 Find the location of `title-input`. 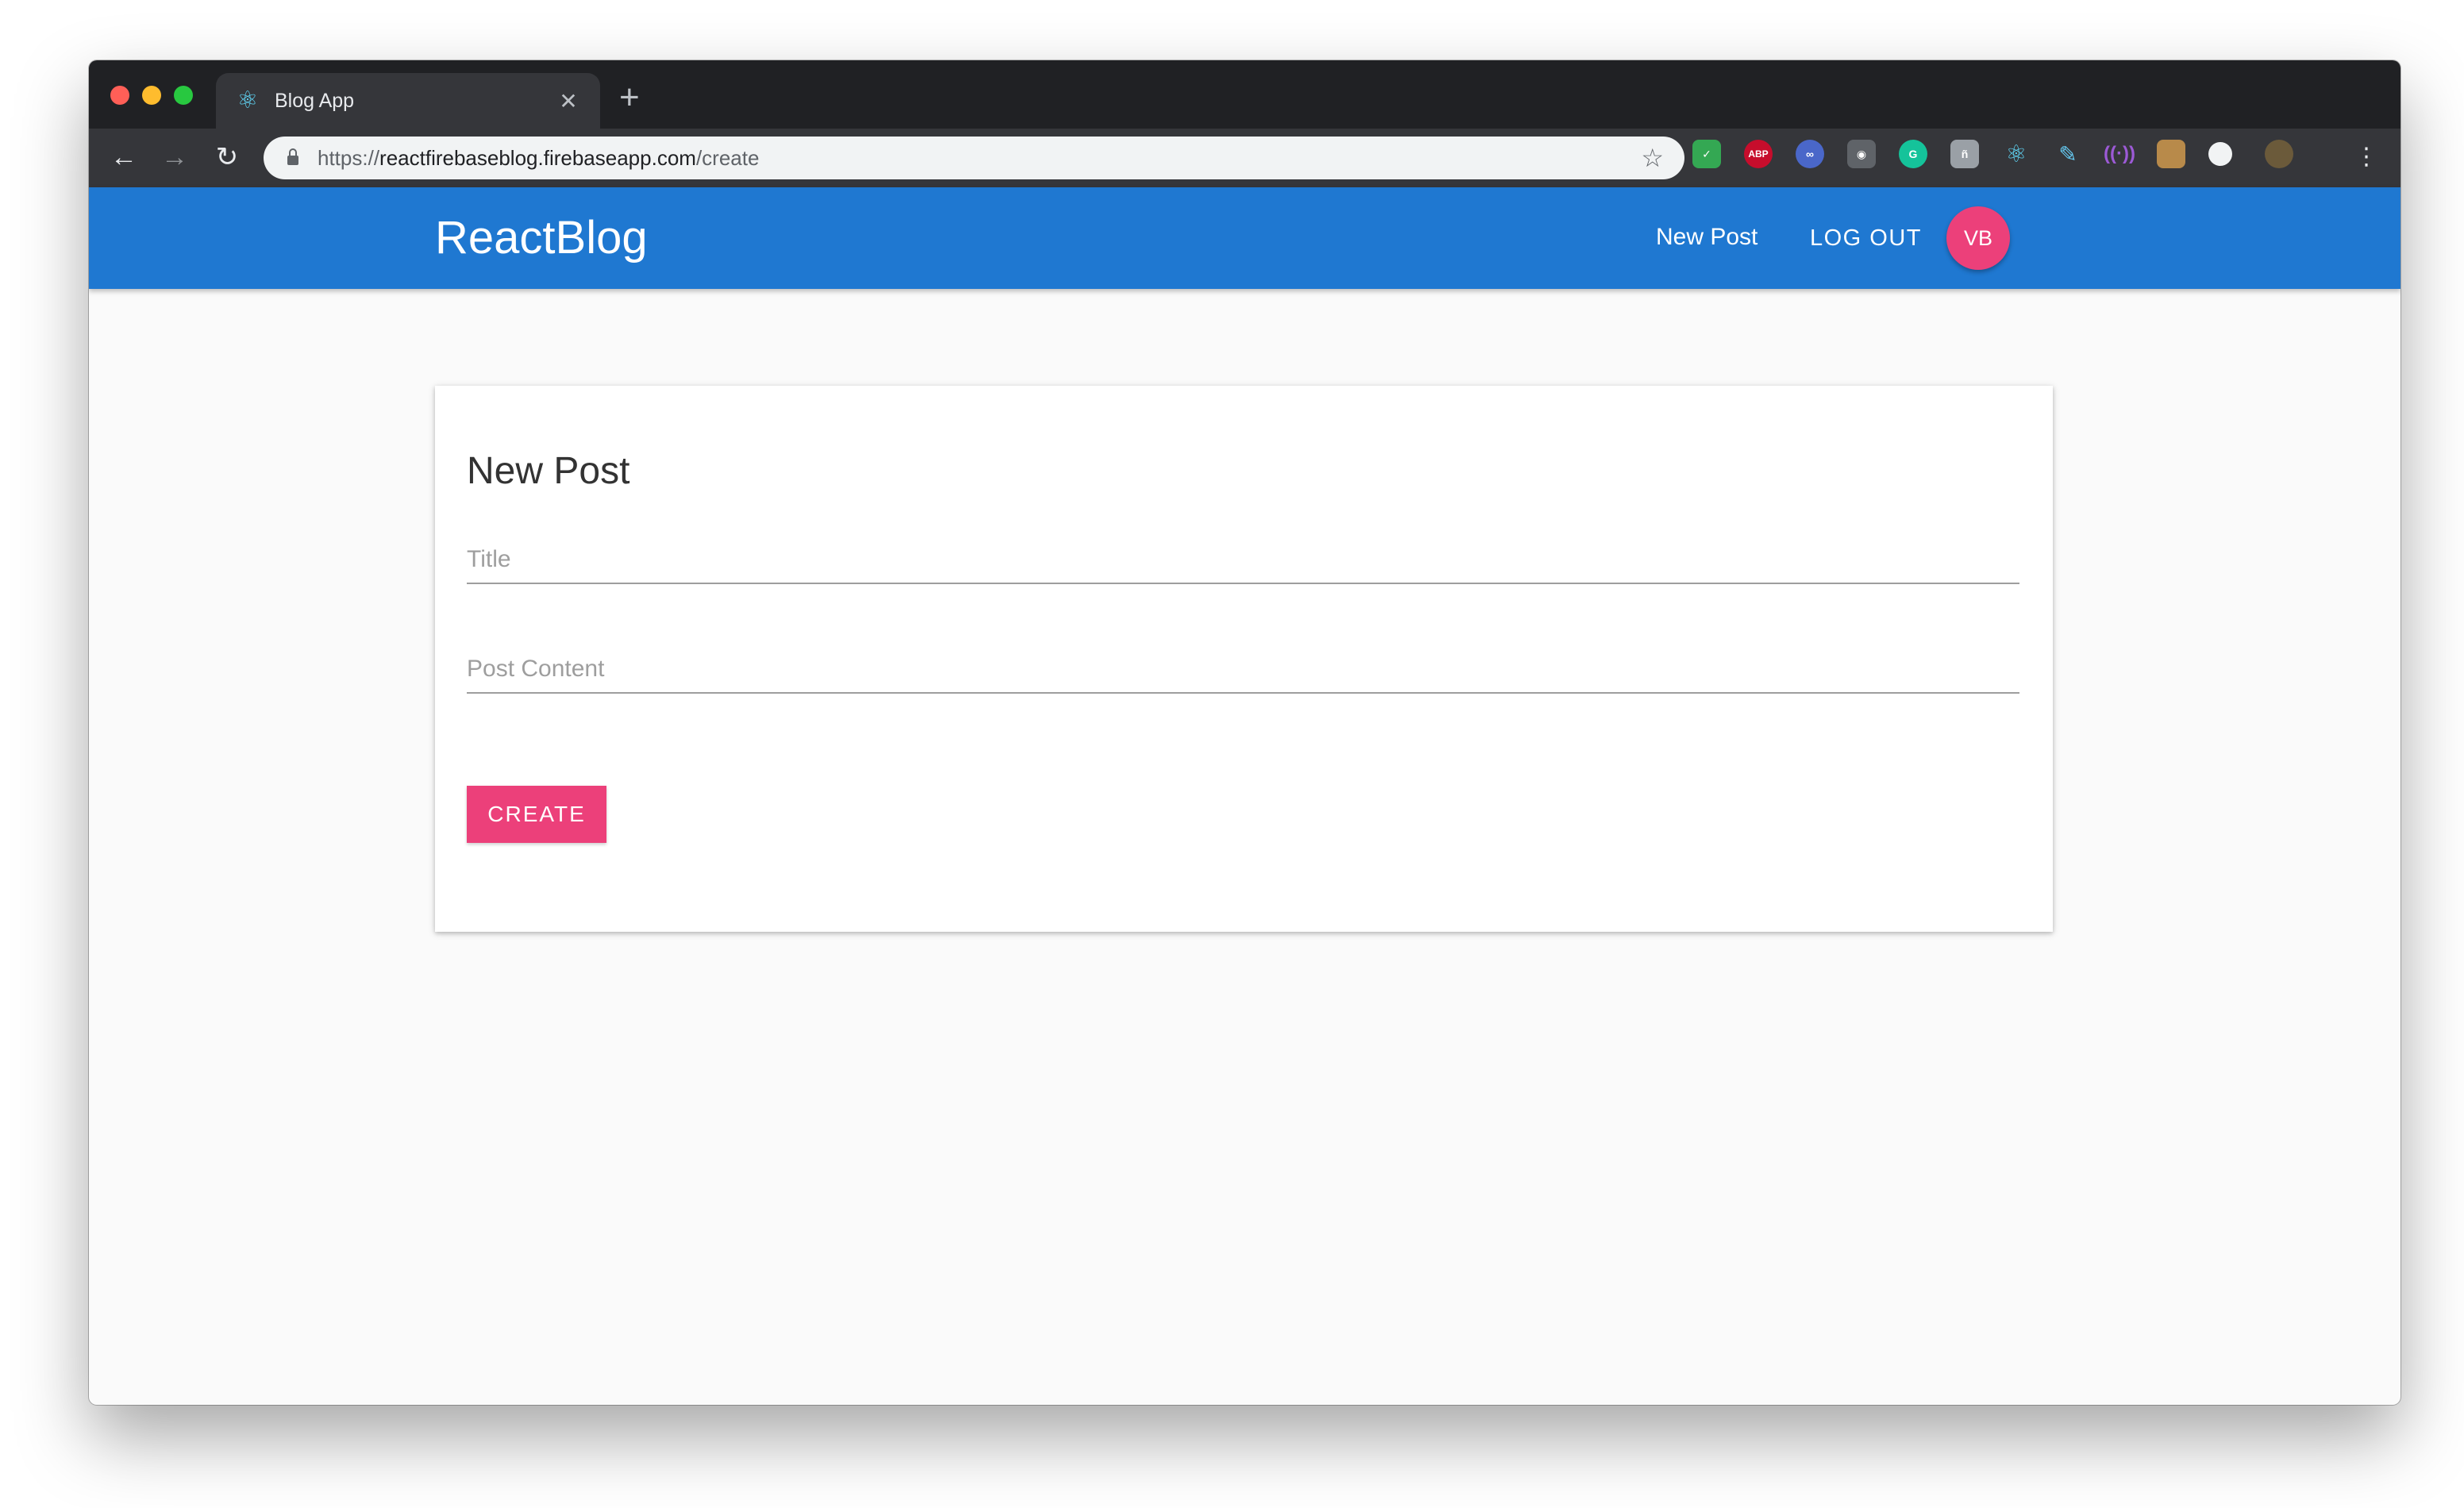

title-input is located at coordinates (1243, 560).